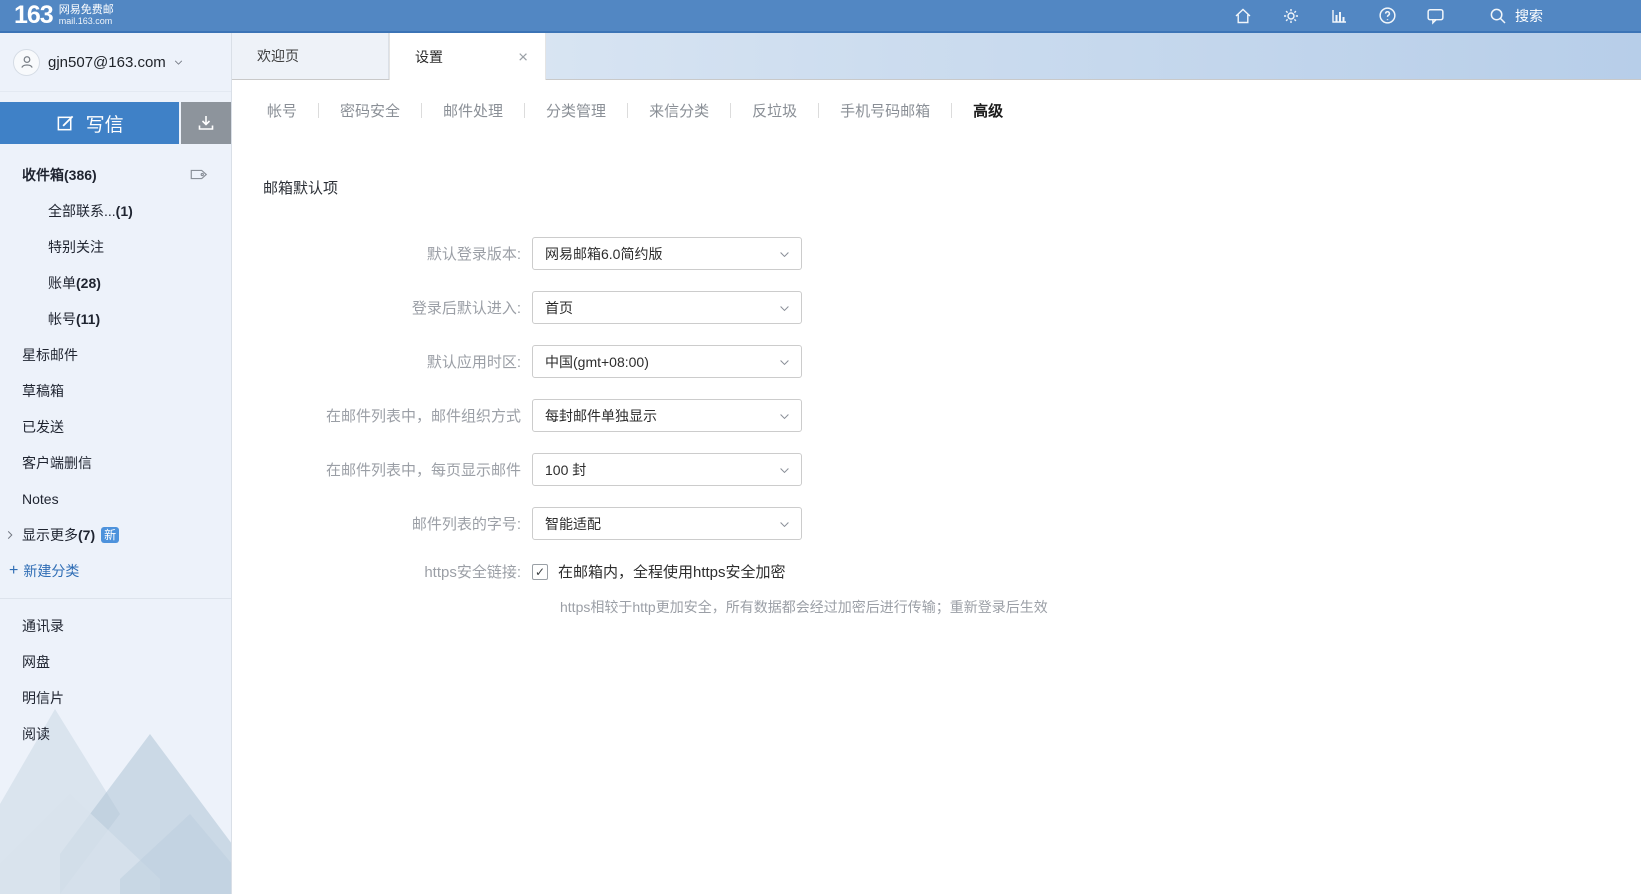 This screenshot has height=896, width=1641. I want to click on tab-bar: 欢迎页 设置 ×, so click(936, 56).